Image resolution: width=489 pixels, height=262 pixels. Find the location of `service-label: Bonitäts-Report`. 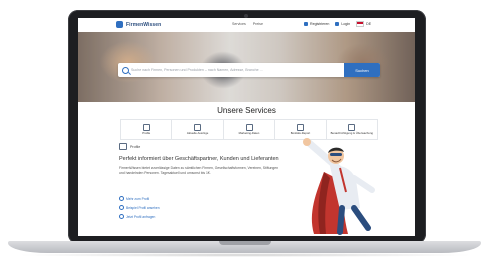

service-label: Bonitäts-Report is located at coordinates (300, 133).